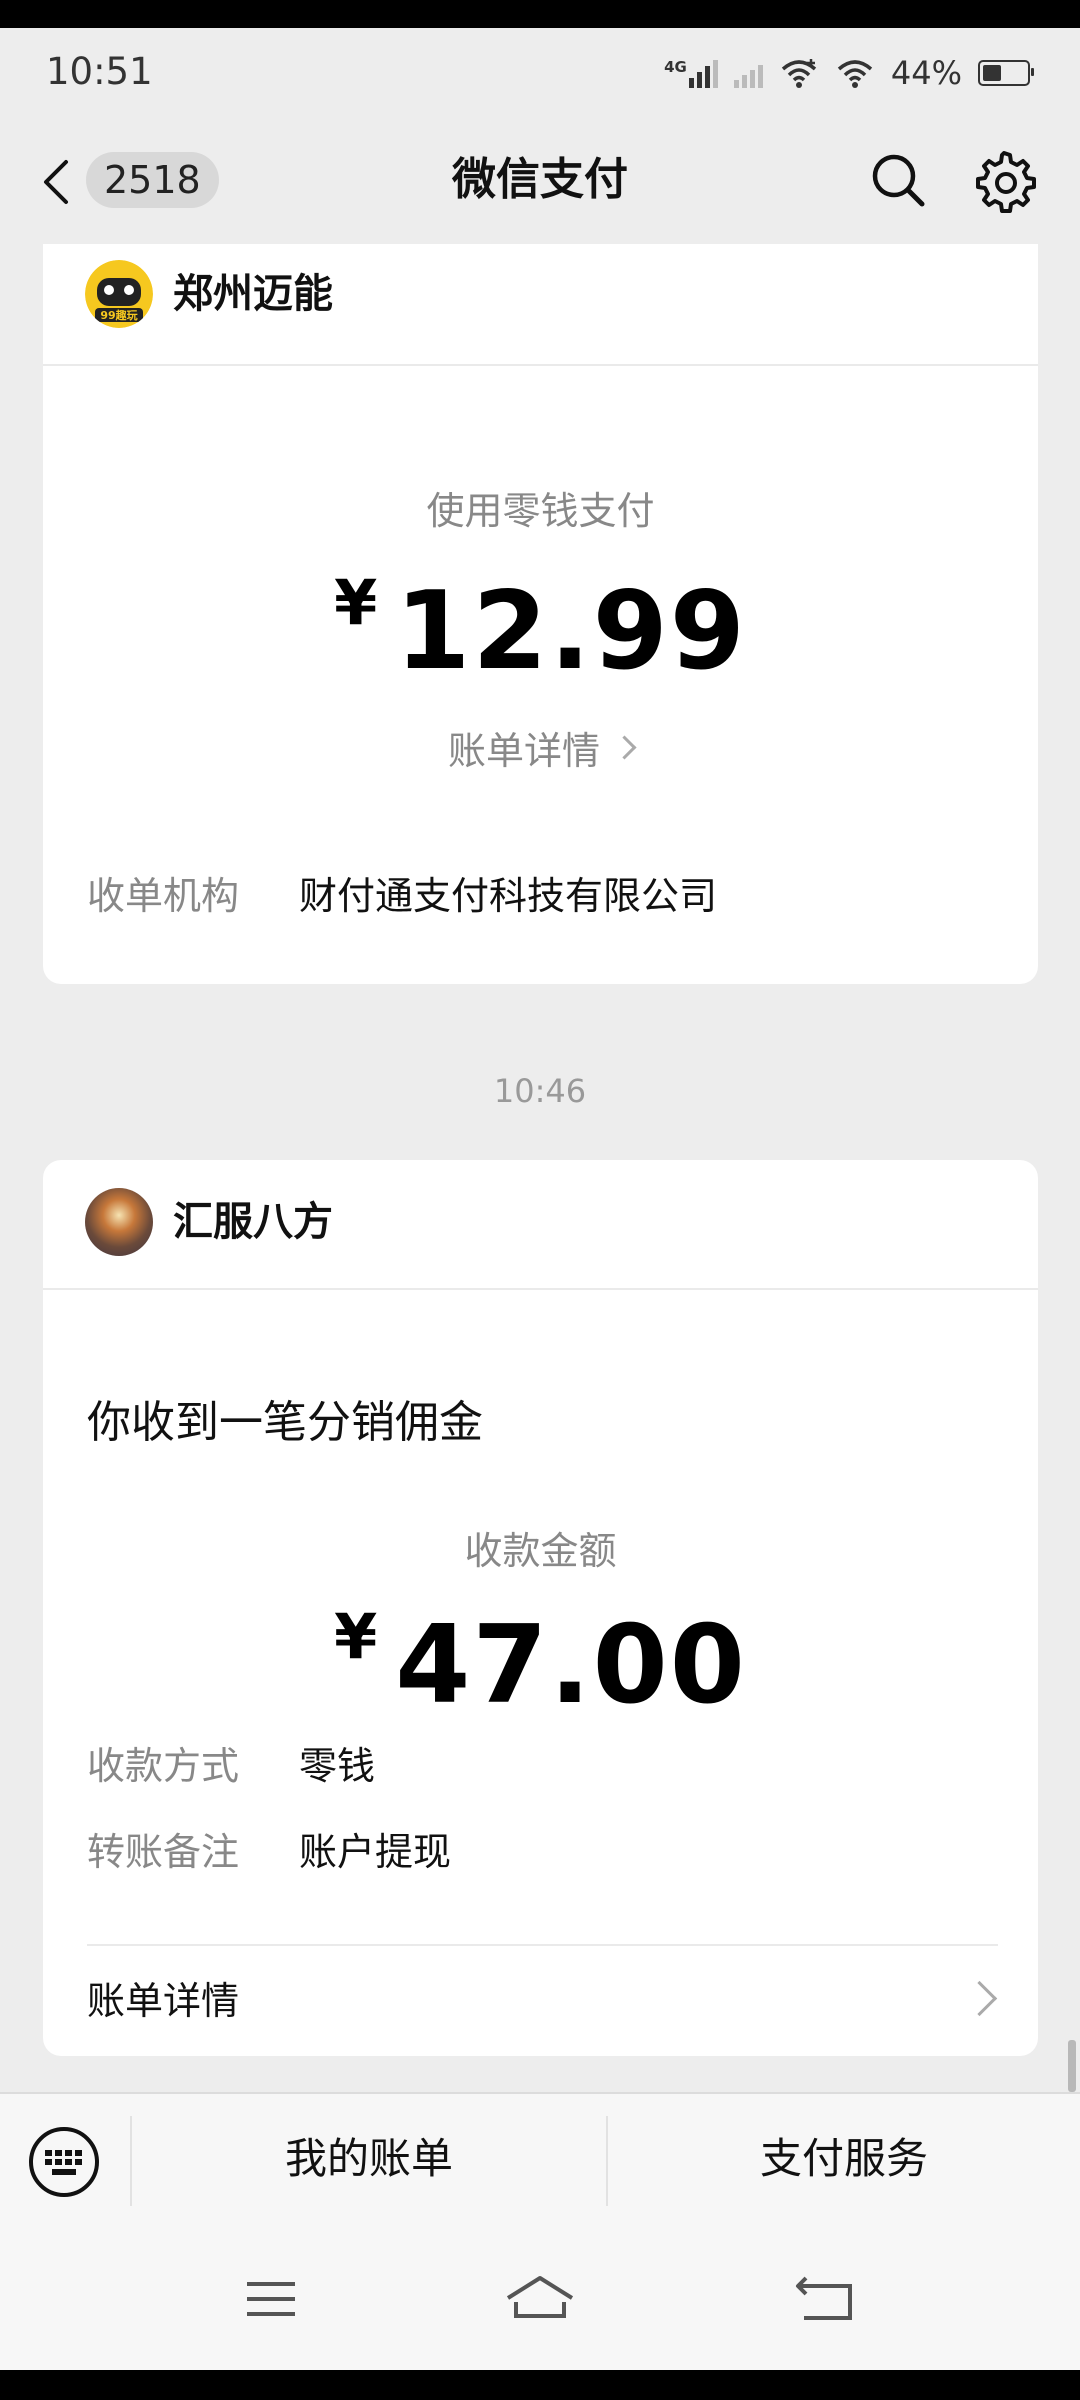  What do you see at coordinates (844, 2159) in the screenshot?
I see `pay-services-button: 支付服务` at bounding box center [844, 2159].